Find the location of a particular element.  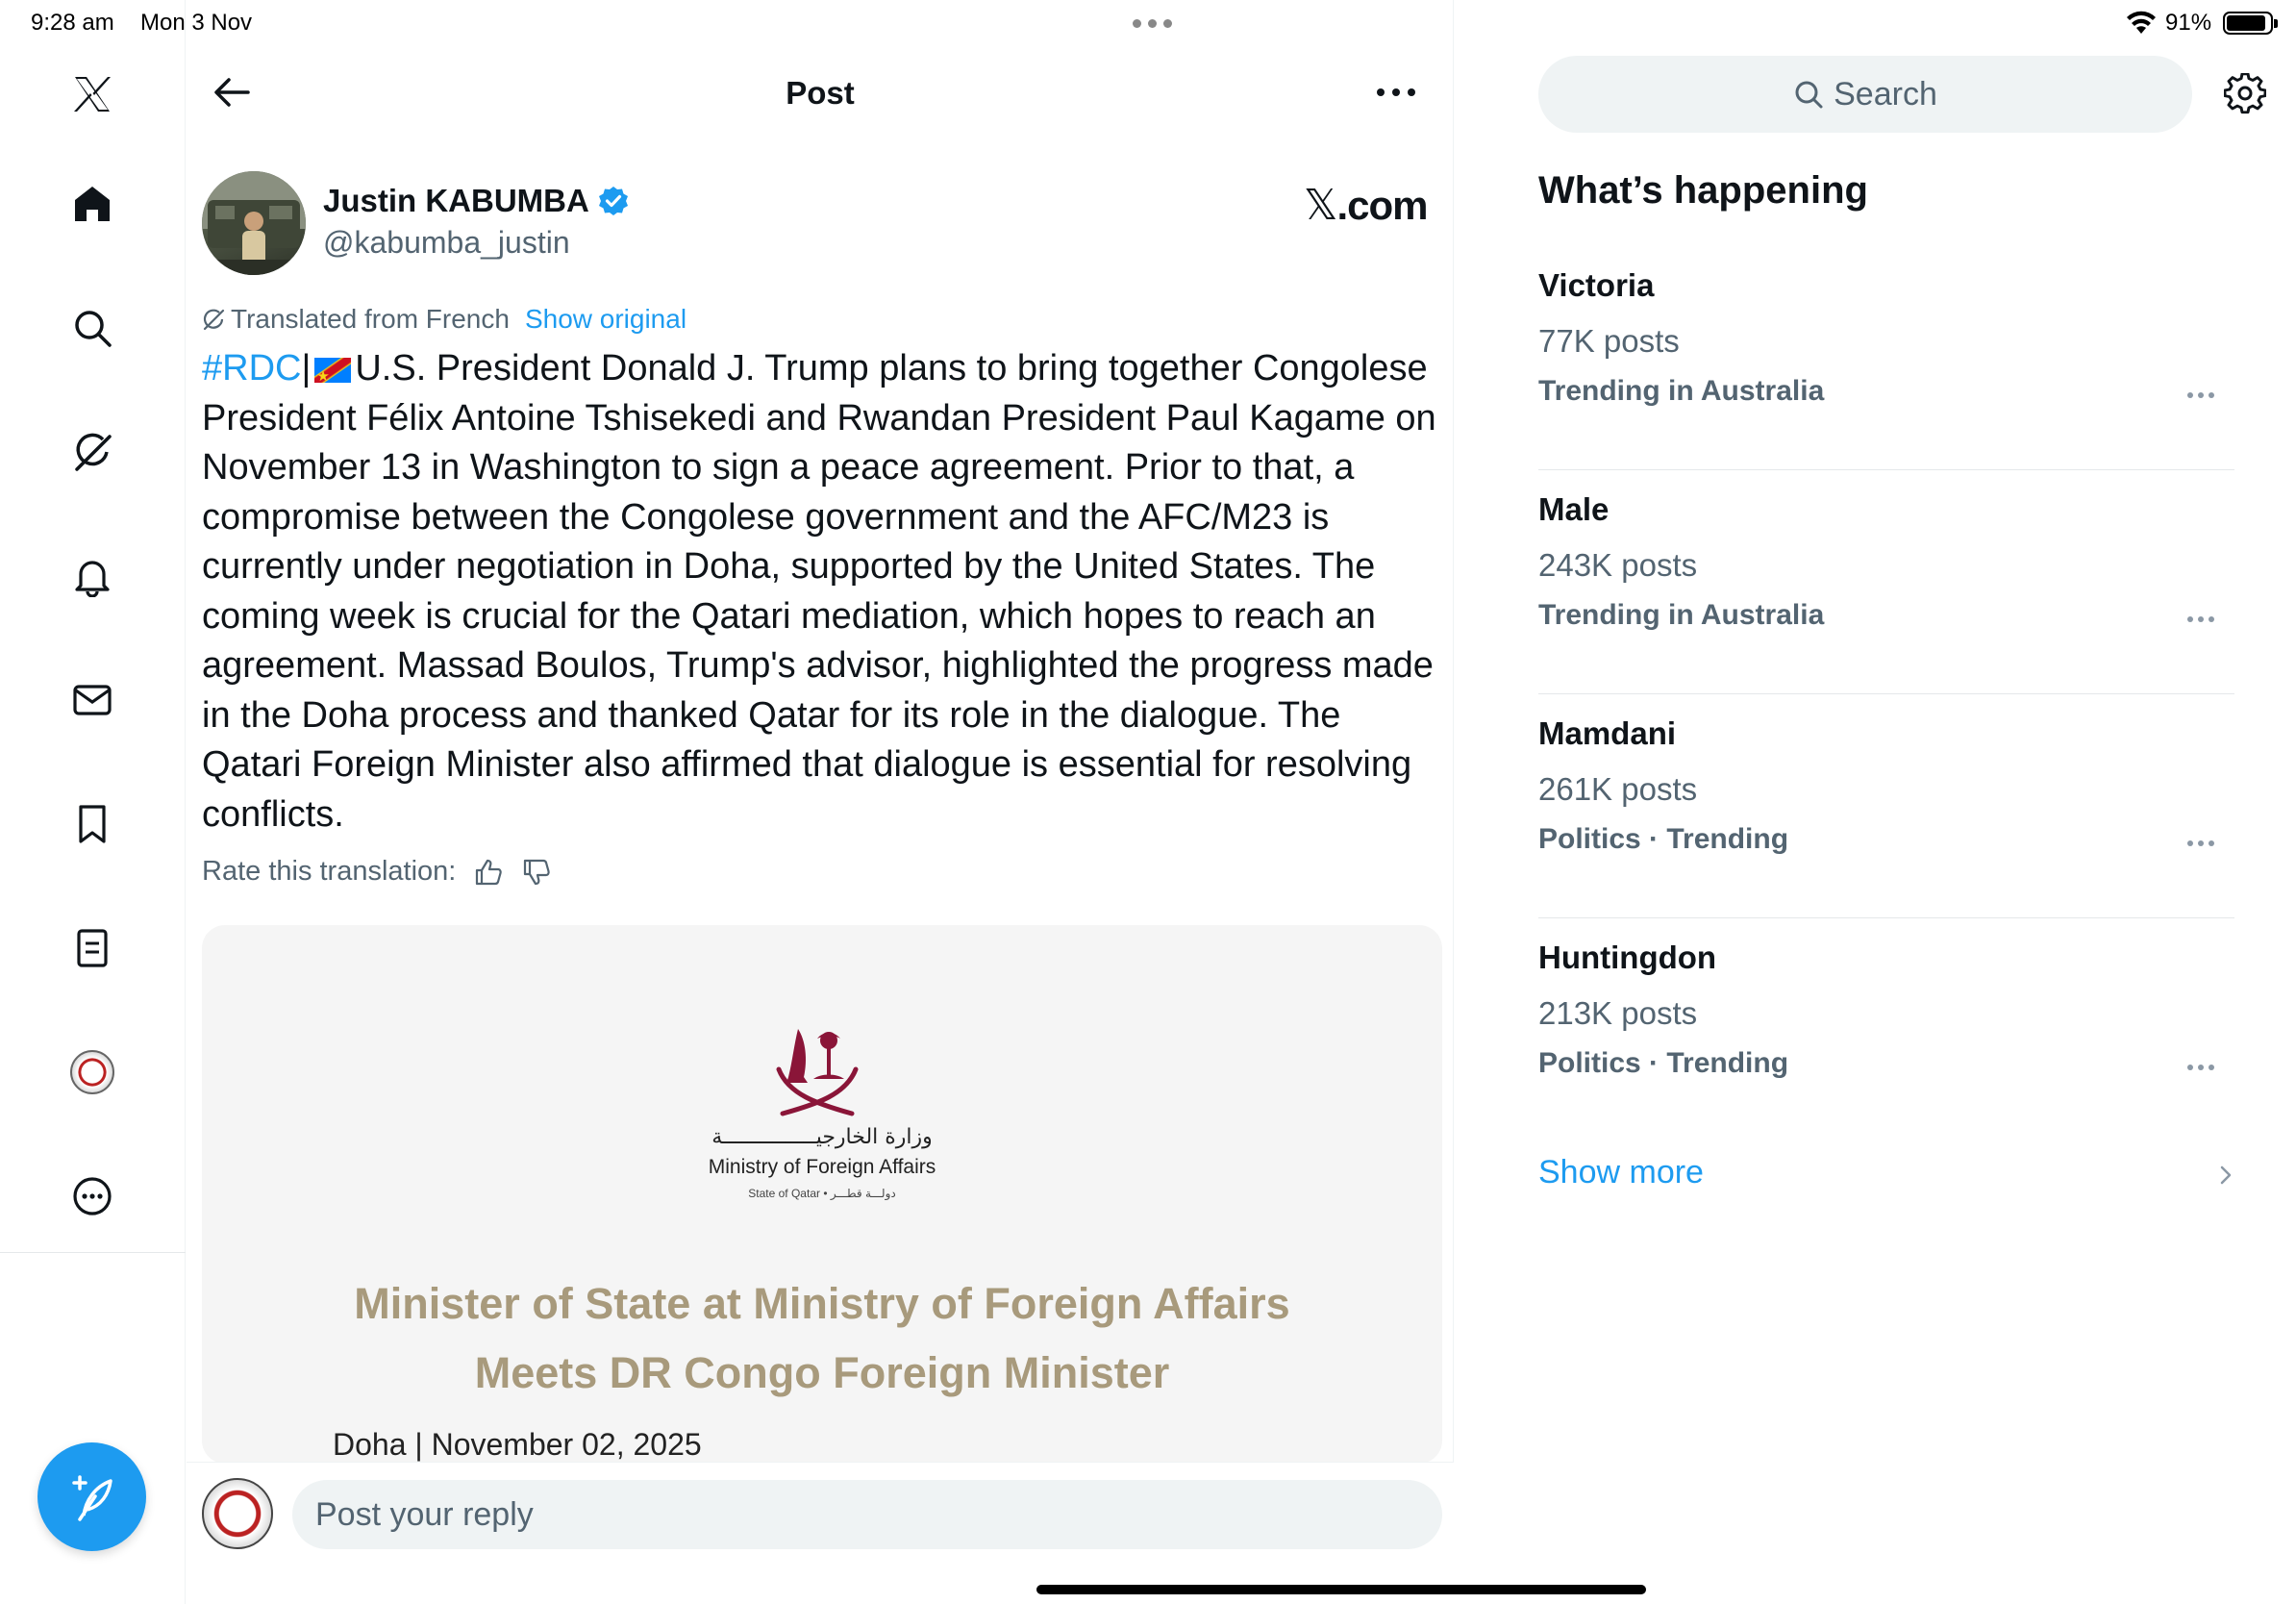

verified-badge-icon is located at coordinates (613, 201).